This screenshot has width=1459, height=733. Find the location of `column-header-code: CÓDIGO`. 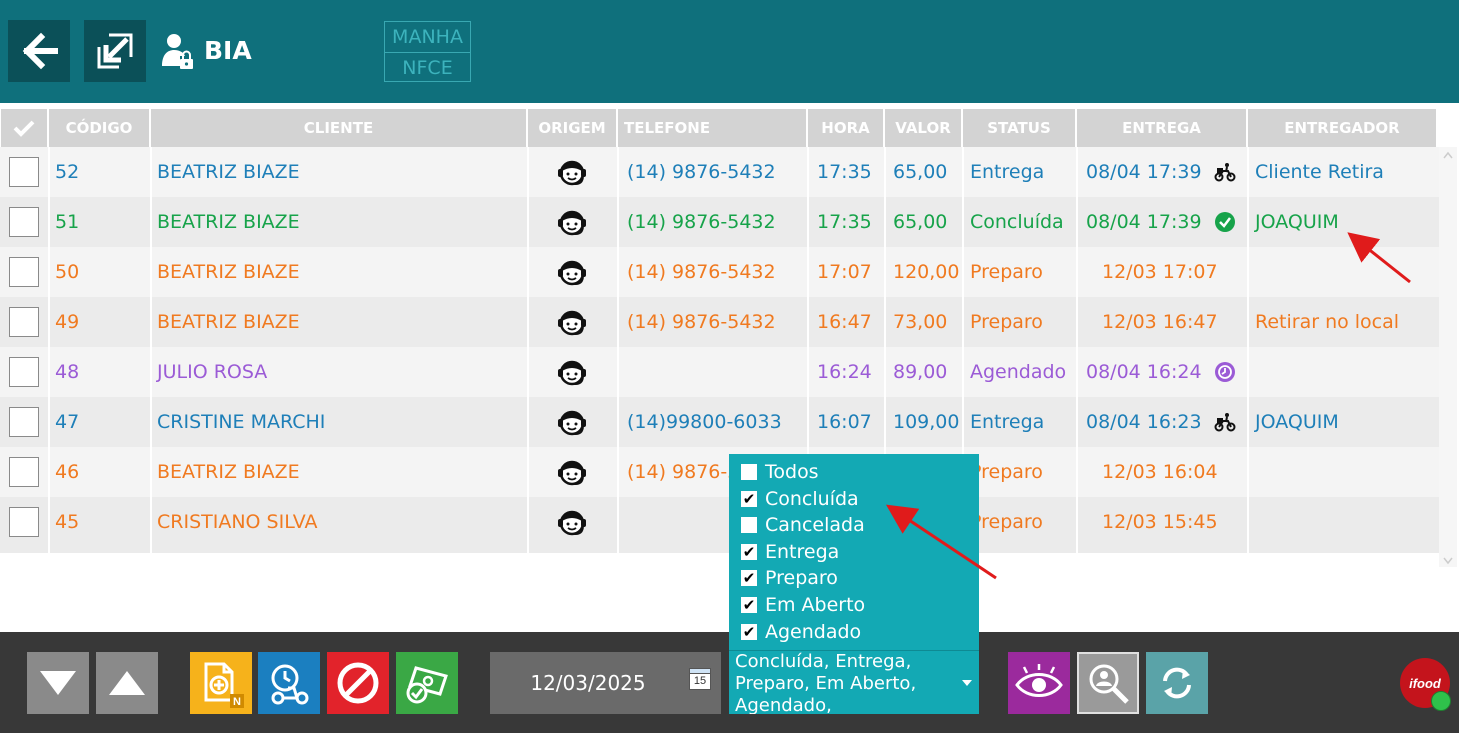

column-header-code: CÓDIGO is located at coordinates (99, 128).